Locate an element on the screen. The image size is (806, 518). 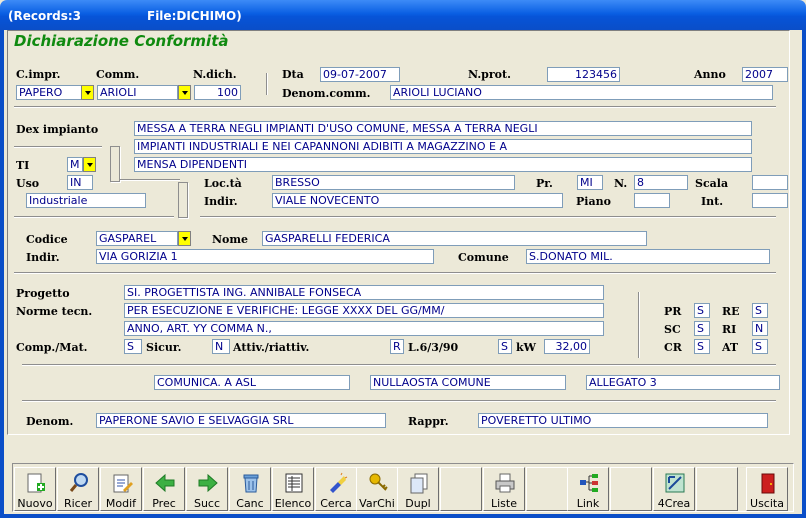
cimpr-dropdown-button is located at coordinates (87, 92).